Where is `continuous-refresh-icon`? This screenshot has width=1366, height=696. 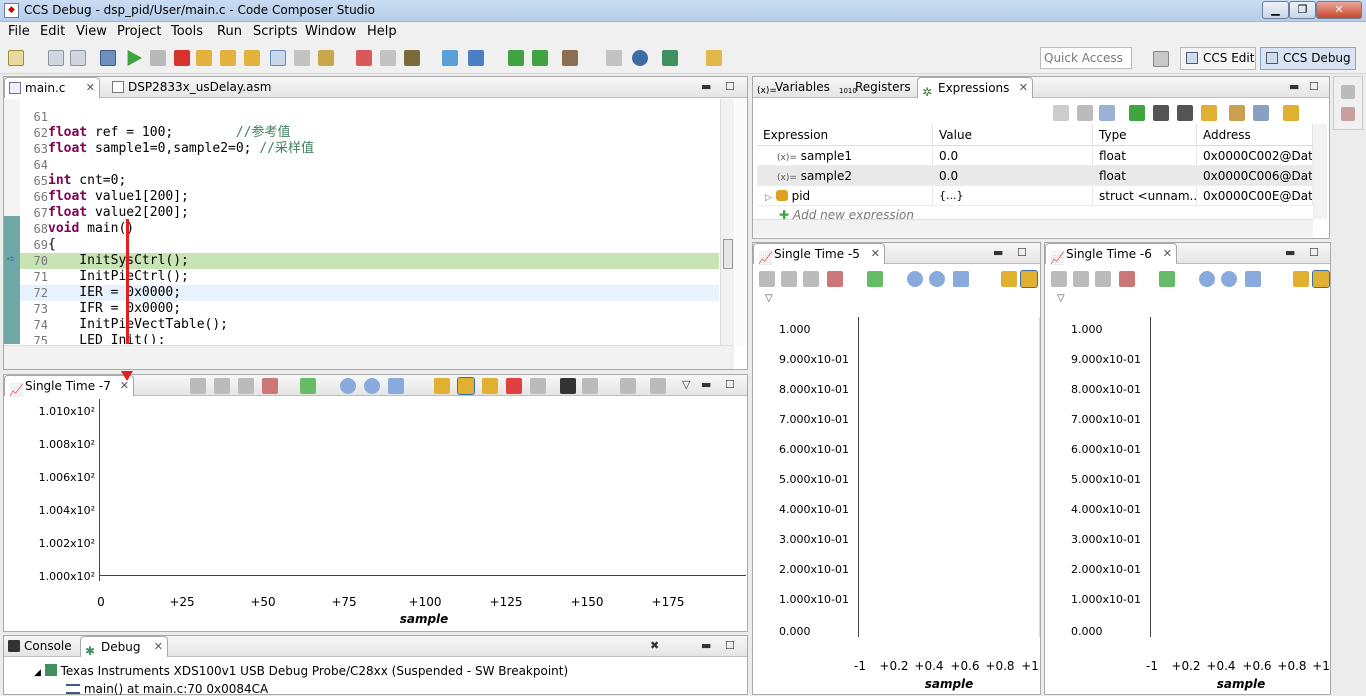
continuous-refresh-icon is located at coordinates (1291, 113).